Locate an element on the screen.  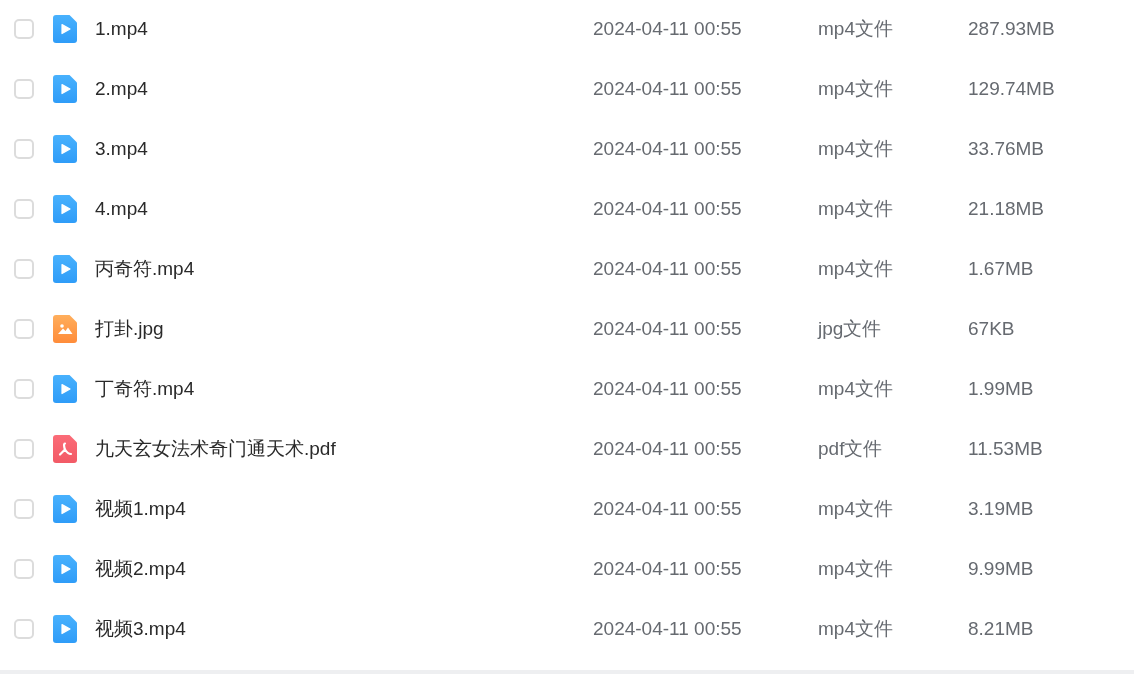
file-size: 11.53MB is located at coordinates (1005, 448).